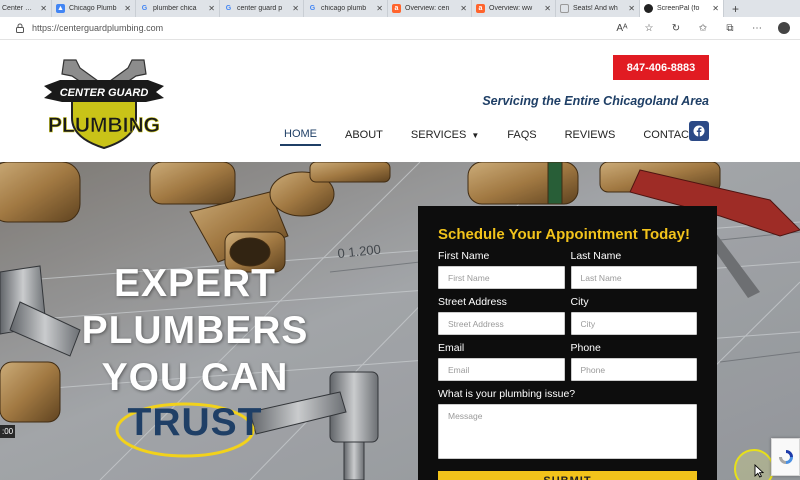 This screenshot has width=800, height=480. What do you see at coordinates (451, 348) in the screenshot?
I see `email-label: Email` at bounding box center [451, 348].